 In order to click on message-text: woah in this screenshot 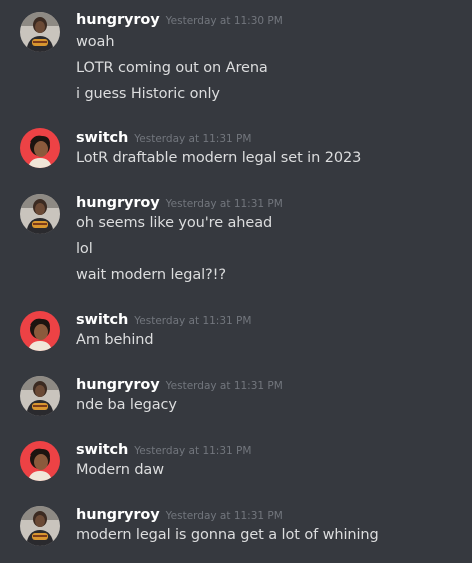, I will do `click(95, 42)`.